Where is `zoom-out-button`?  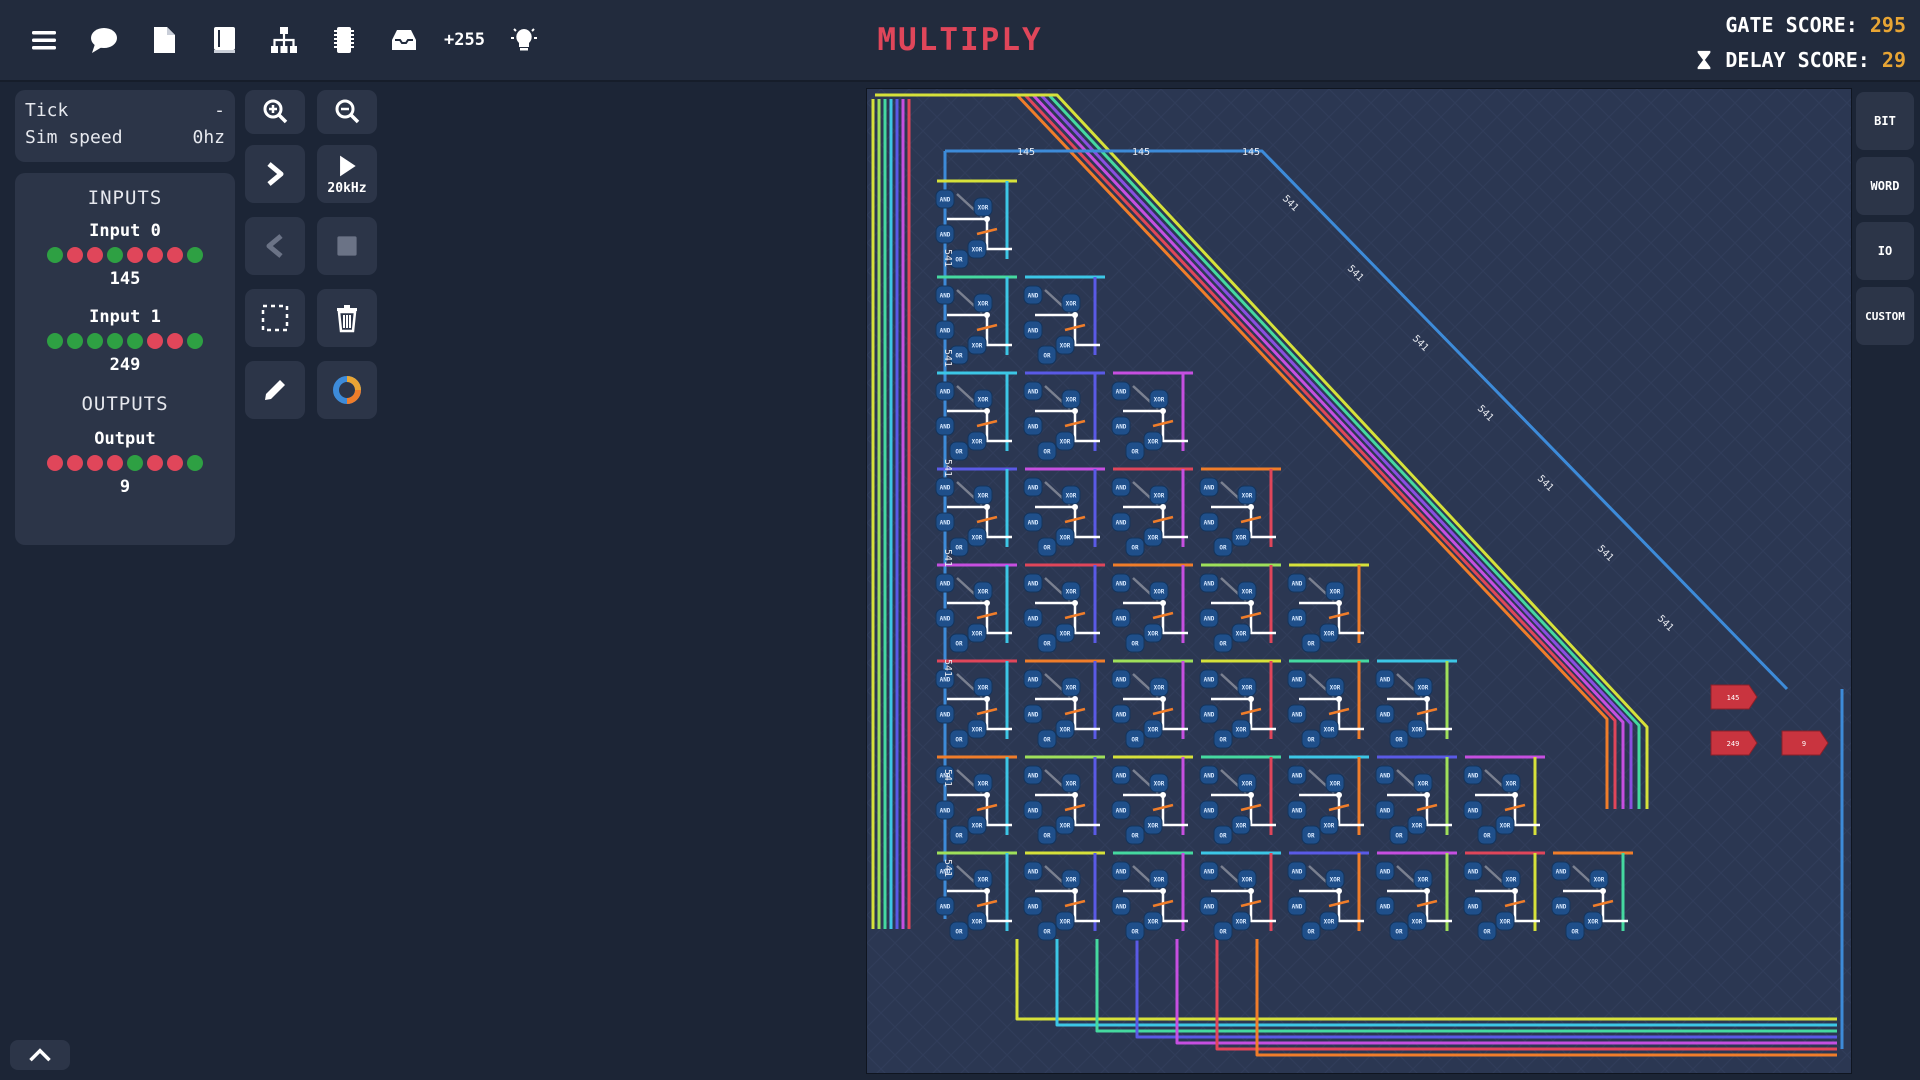
zoom-out-button is located at coordinates (347, 112).